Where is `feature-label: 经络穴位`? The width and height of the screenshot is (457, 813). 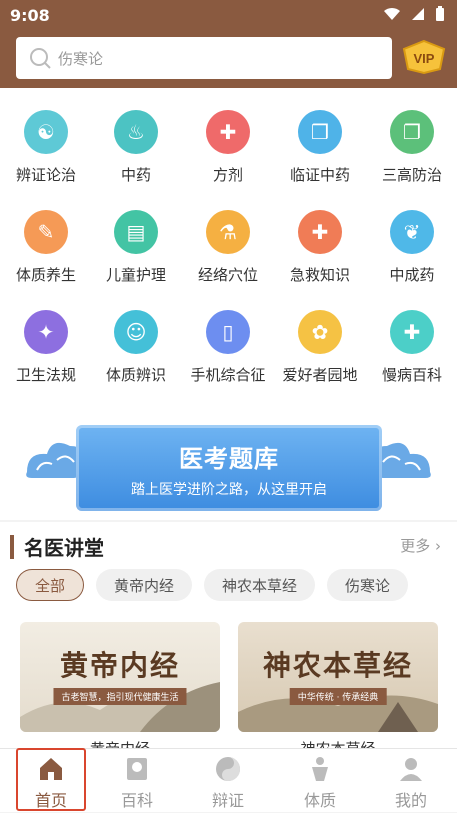
feature-label: 经络穴位 is located at coordinates (227, 275).